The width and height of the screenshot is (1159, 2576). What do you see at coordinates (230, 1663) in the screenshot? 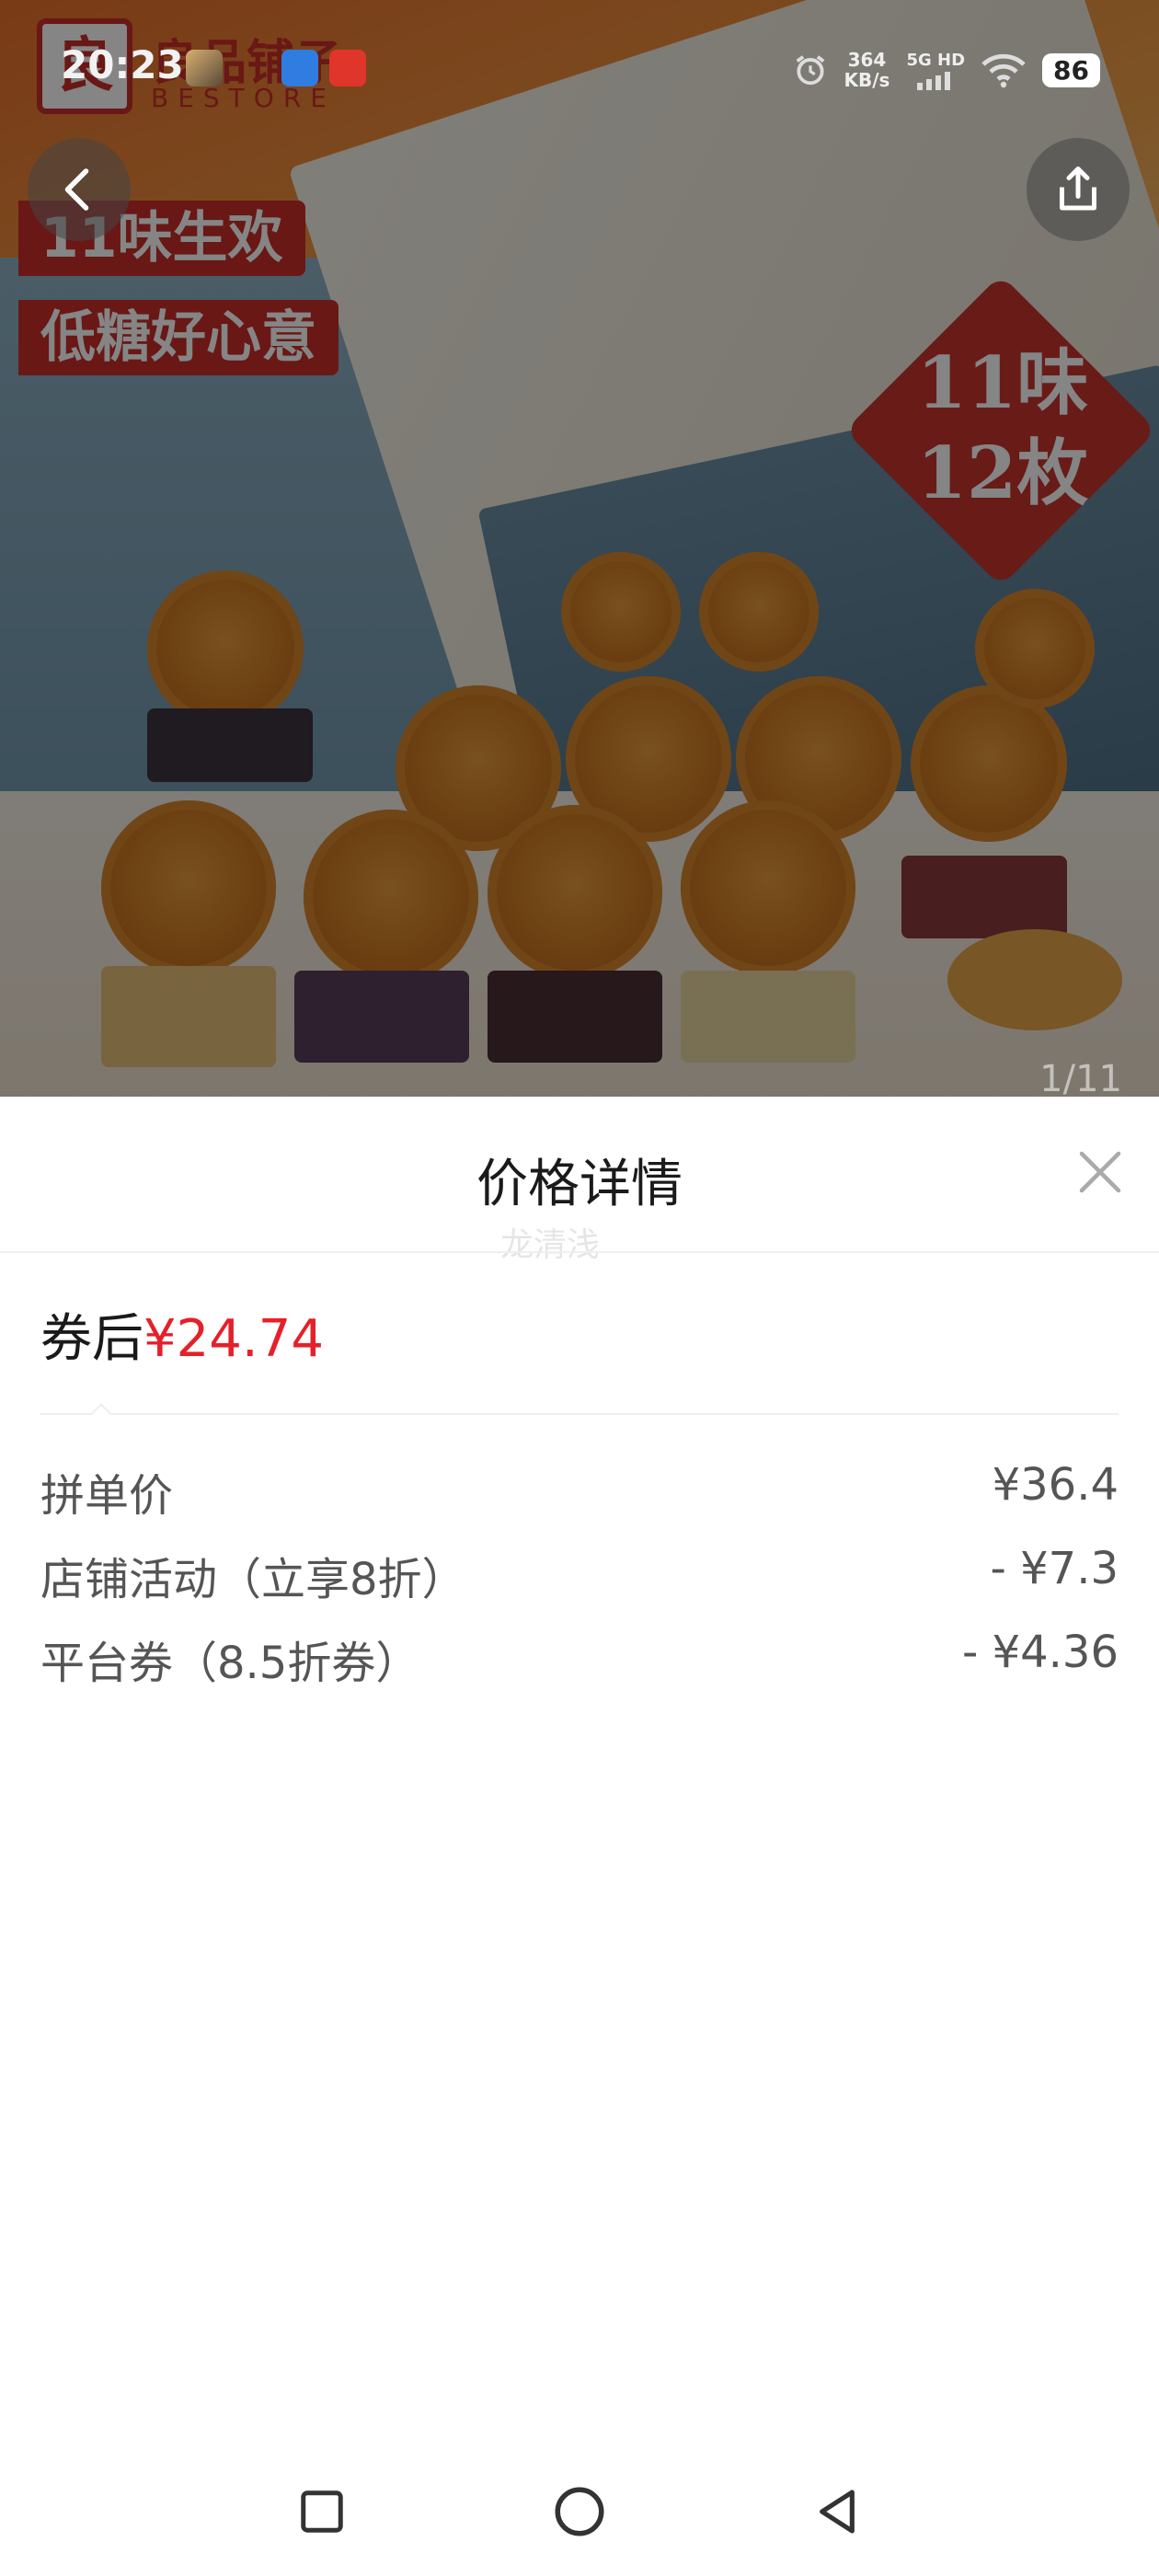
I see `line-item-label: 平台券（8.5折券）` at bounding box center [230, 1663].